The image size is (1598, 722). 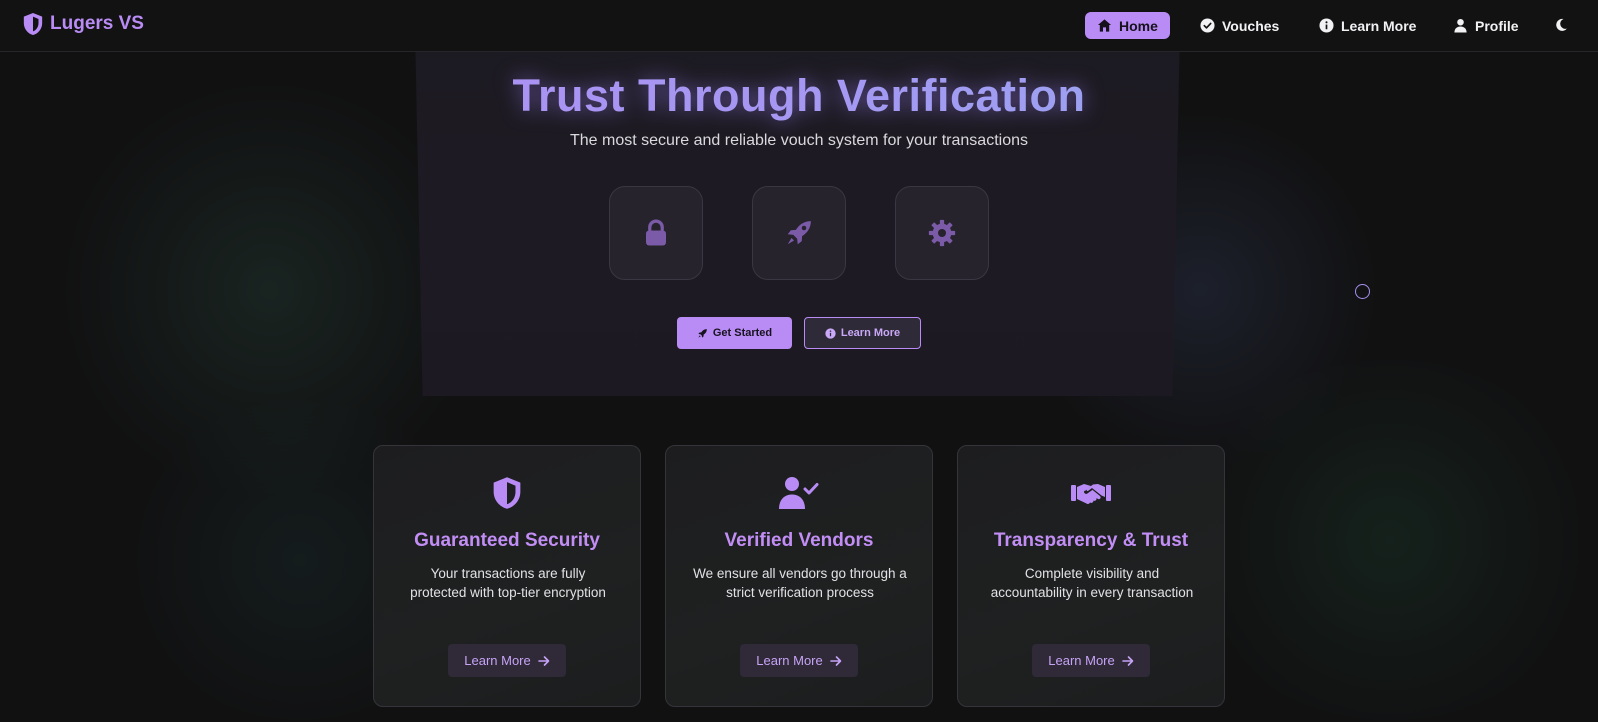 I want to click on background-glow, so click(x=1389, y=540).